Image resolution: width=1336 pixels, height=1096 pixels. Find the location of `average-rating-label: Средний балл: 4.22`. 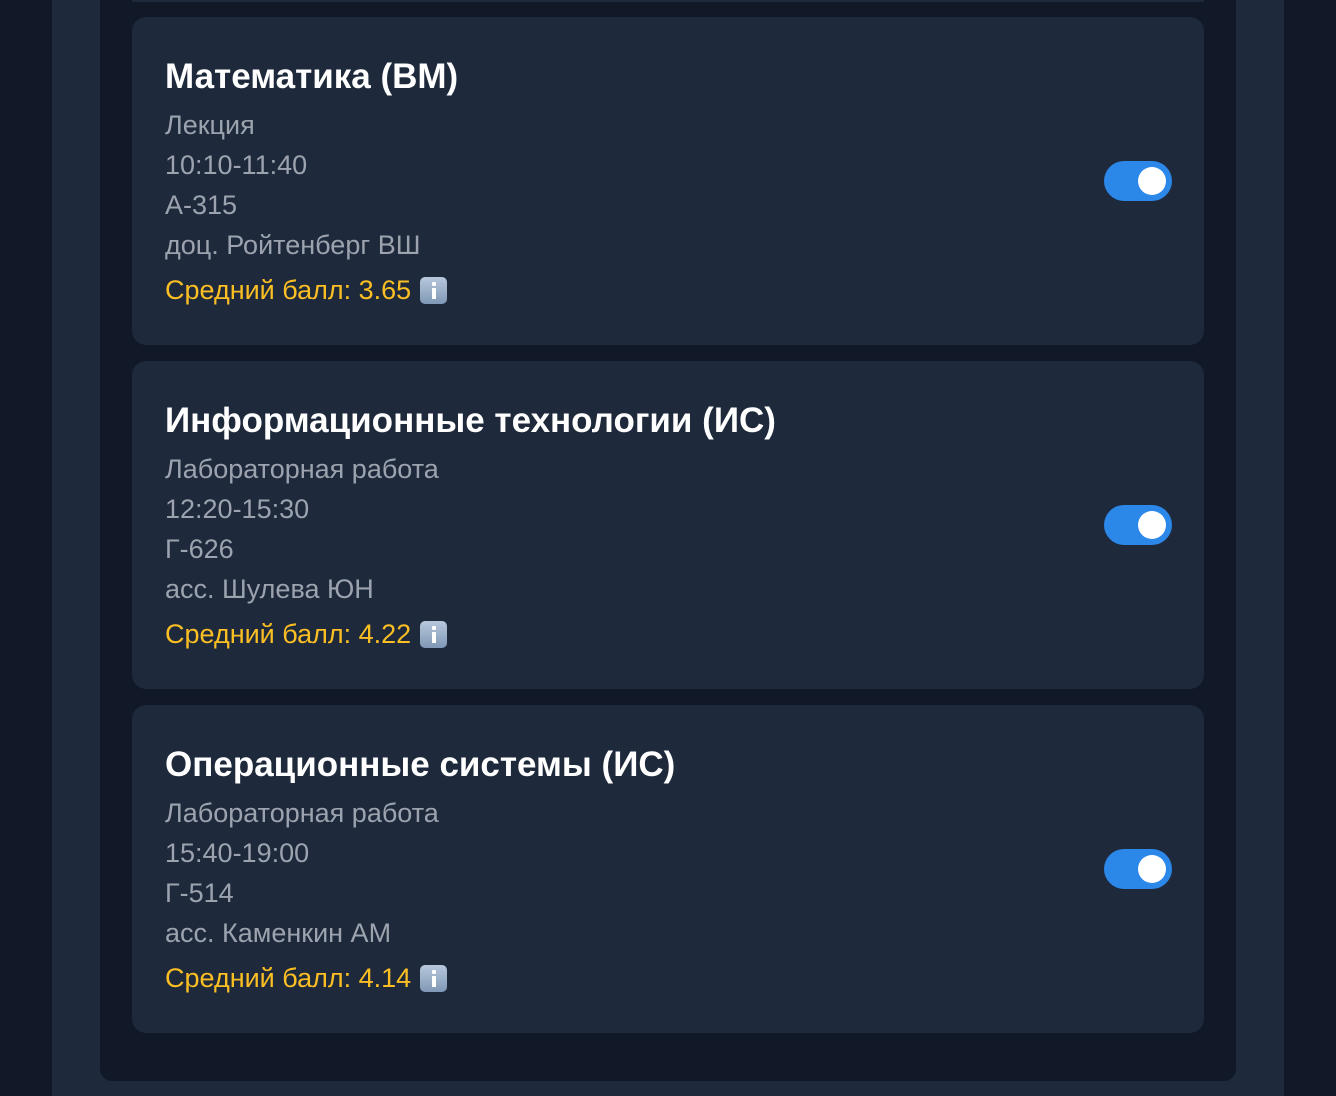

average-rating-label: Средний балл: 4.22 is located at coordinates (288, 634).